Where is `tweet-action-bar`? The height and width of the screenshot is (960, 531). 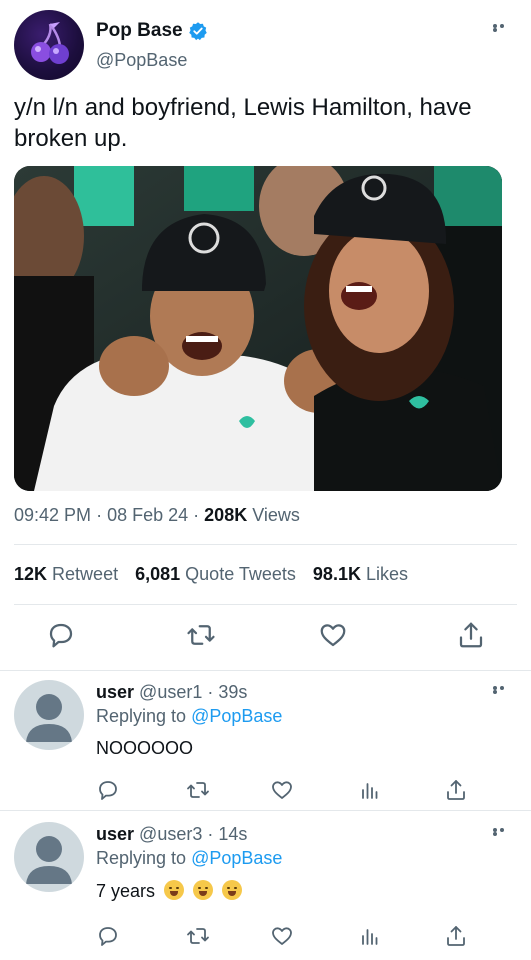
tweet-action-bar is located at coordinates (265, 638).